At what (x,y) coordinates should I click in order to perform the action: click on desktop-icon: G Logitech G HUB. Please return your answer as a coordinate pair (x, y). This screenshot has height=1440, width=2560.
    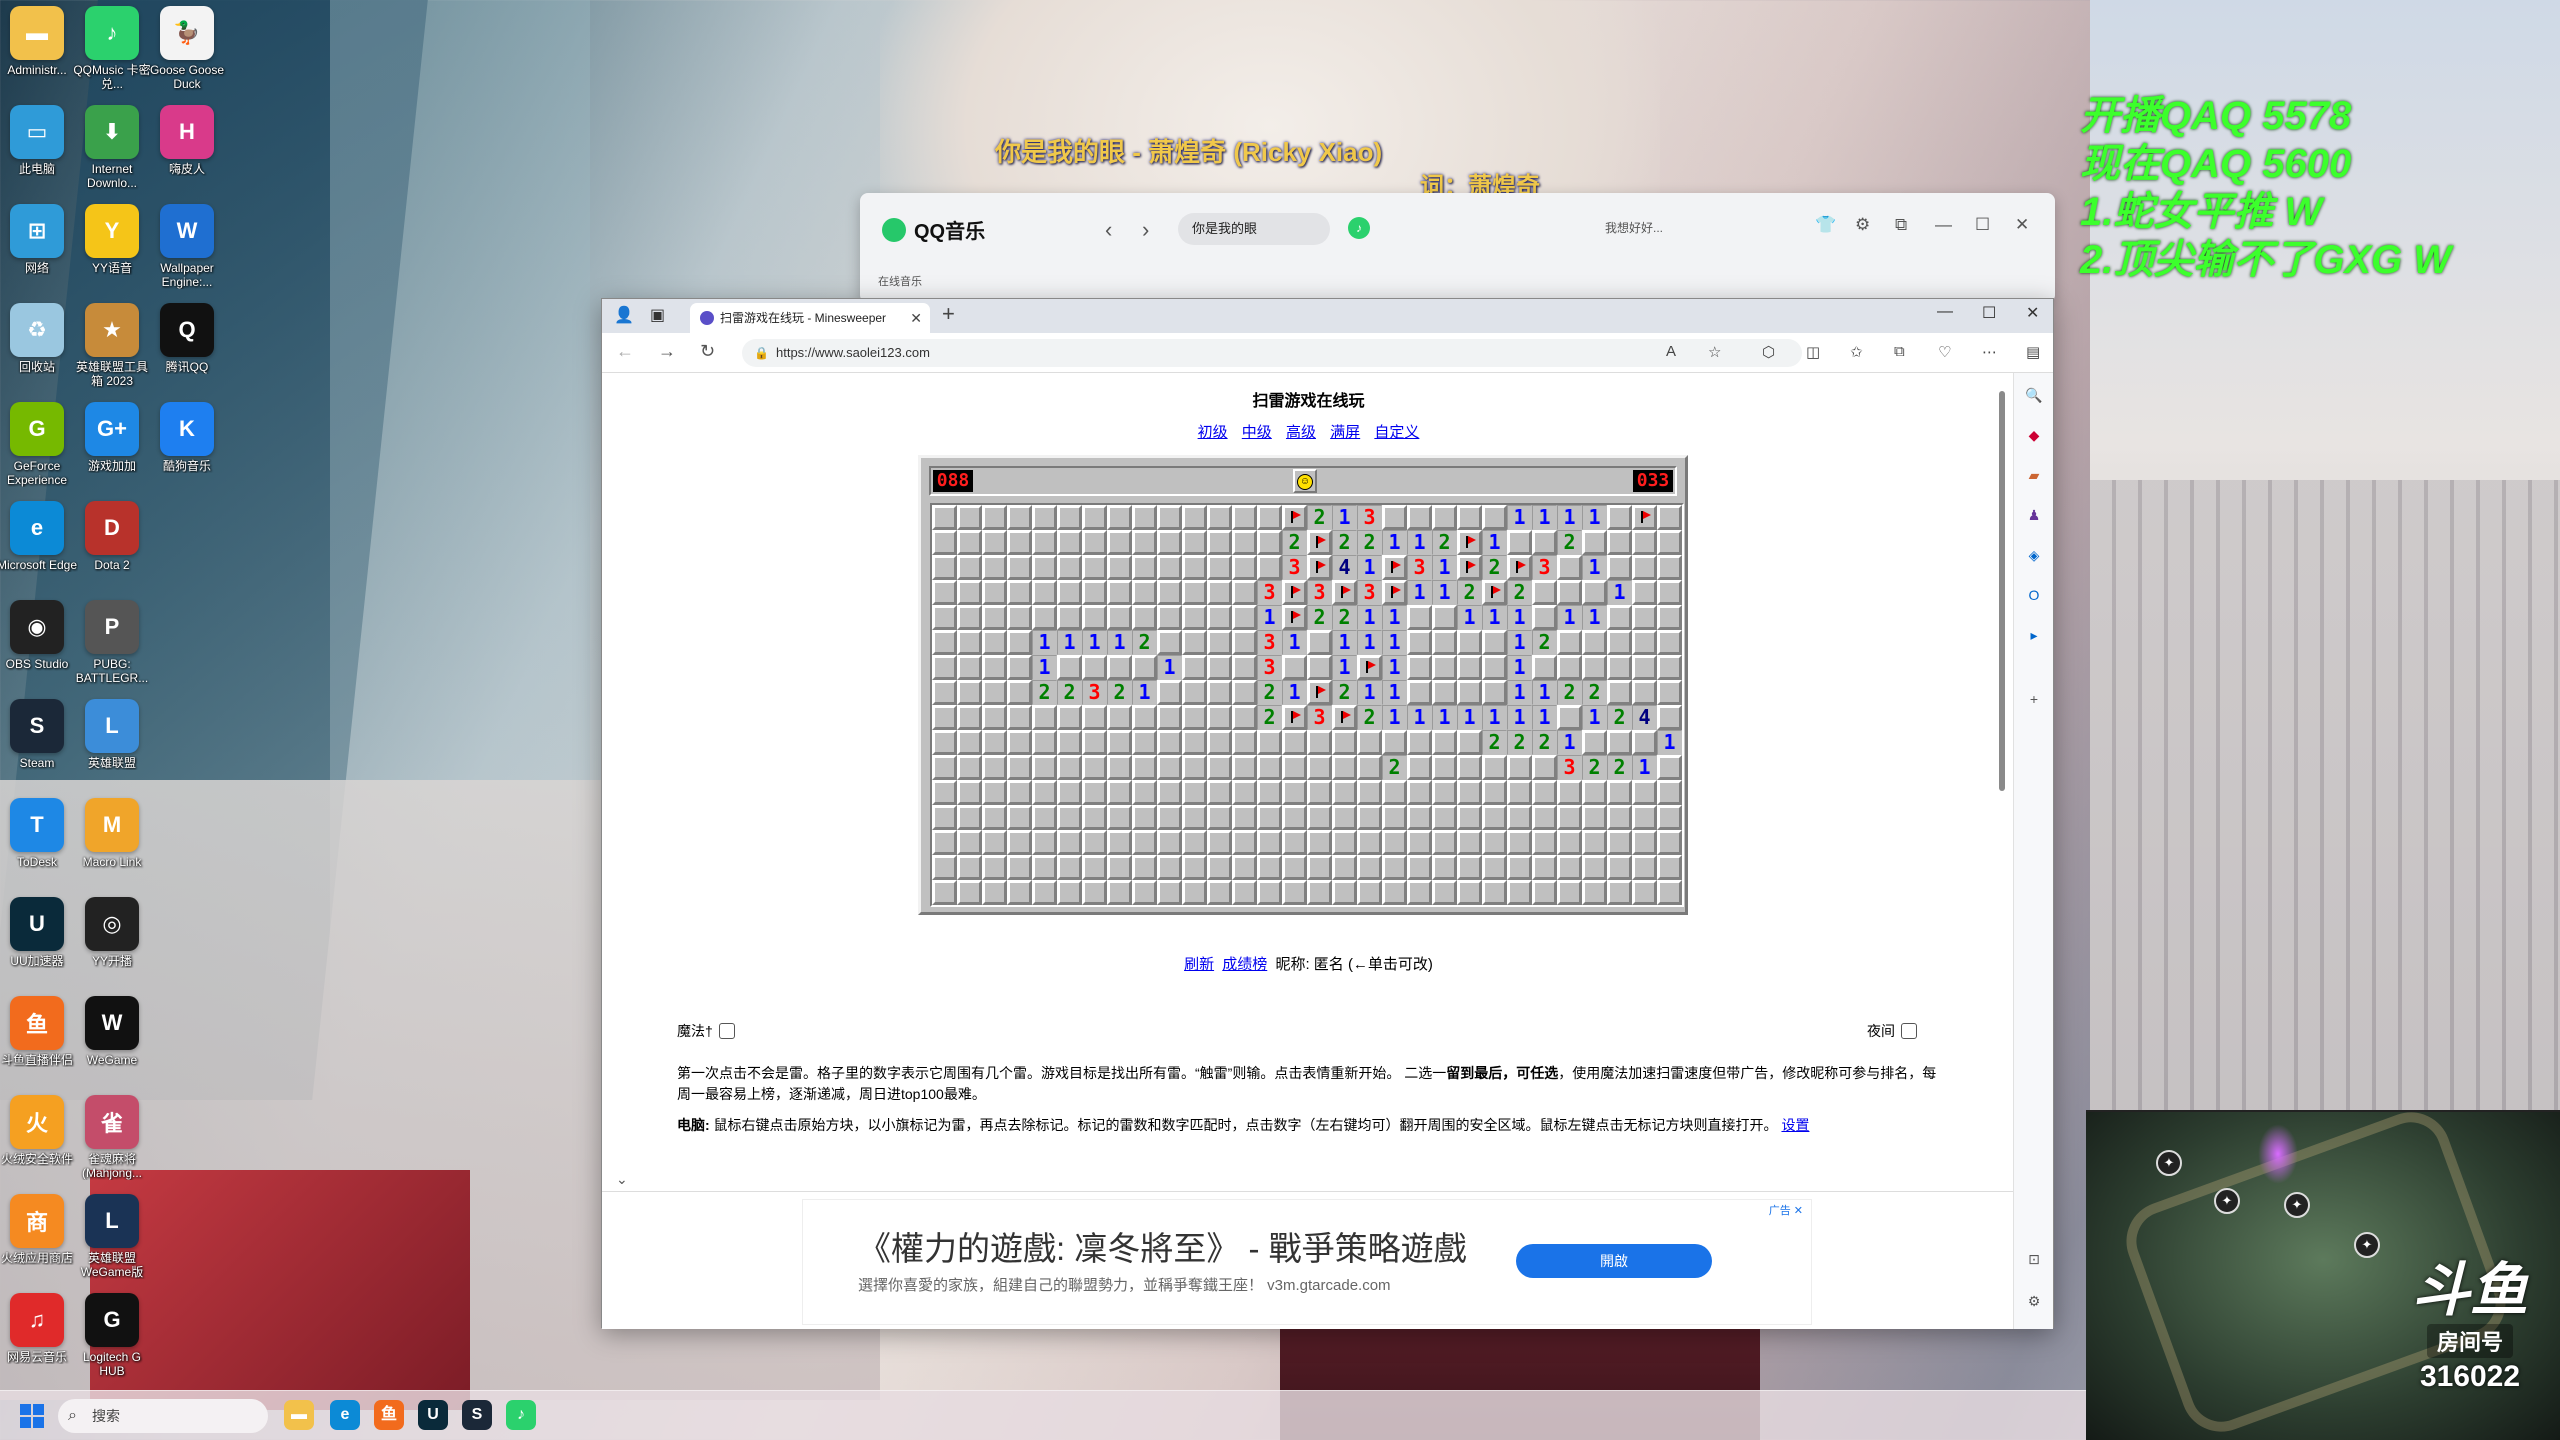
    Looking at the image, I should click on (112, 1335).